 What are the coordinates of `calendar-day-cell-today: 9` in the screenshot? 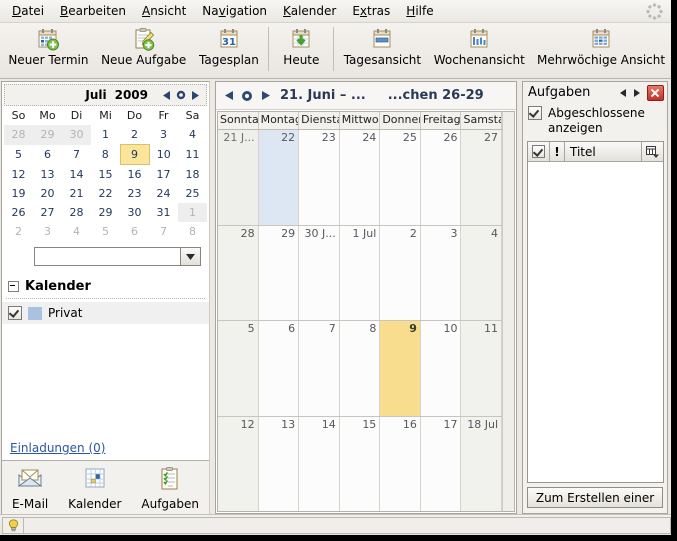 It's located at (400, 368).